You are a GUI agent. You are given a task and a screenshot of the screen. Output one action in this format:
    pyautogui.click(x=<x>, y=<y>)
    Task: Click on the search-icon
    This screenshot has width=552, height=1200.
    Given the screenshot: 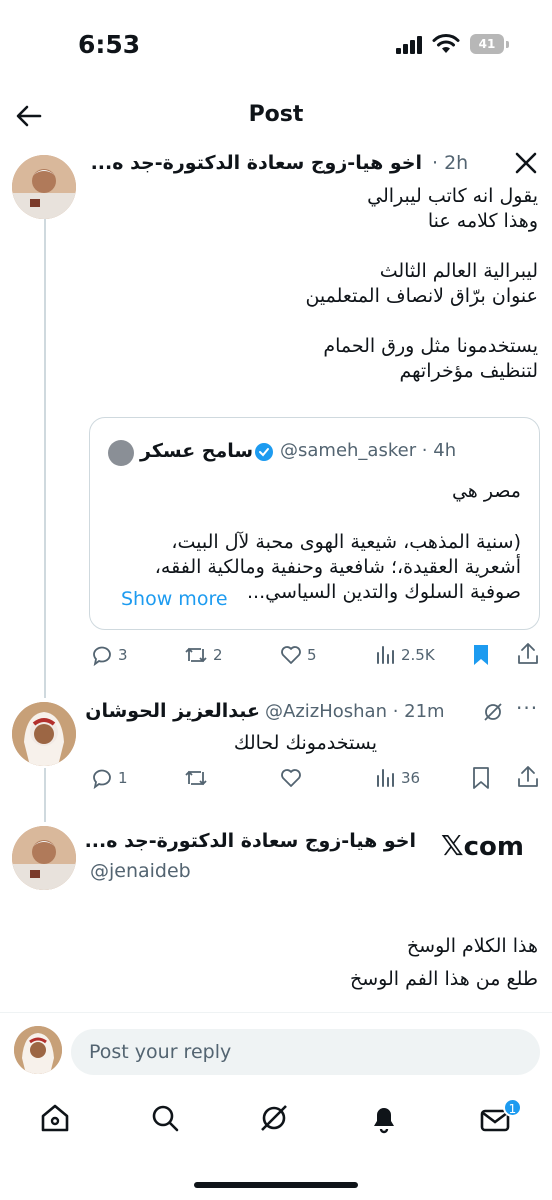 What is the action you would take?
    pyautogui.click(x=165, y=1118)
    